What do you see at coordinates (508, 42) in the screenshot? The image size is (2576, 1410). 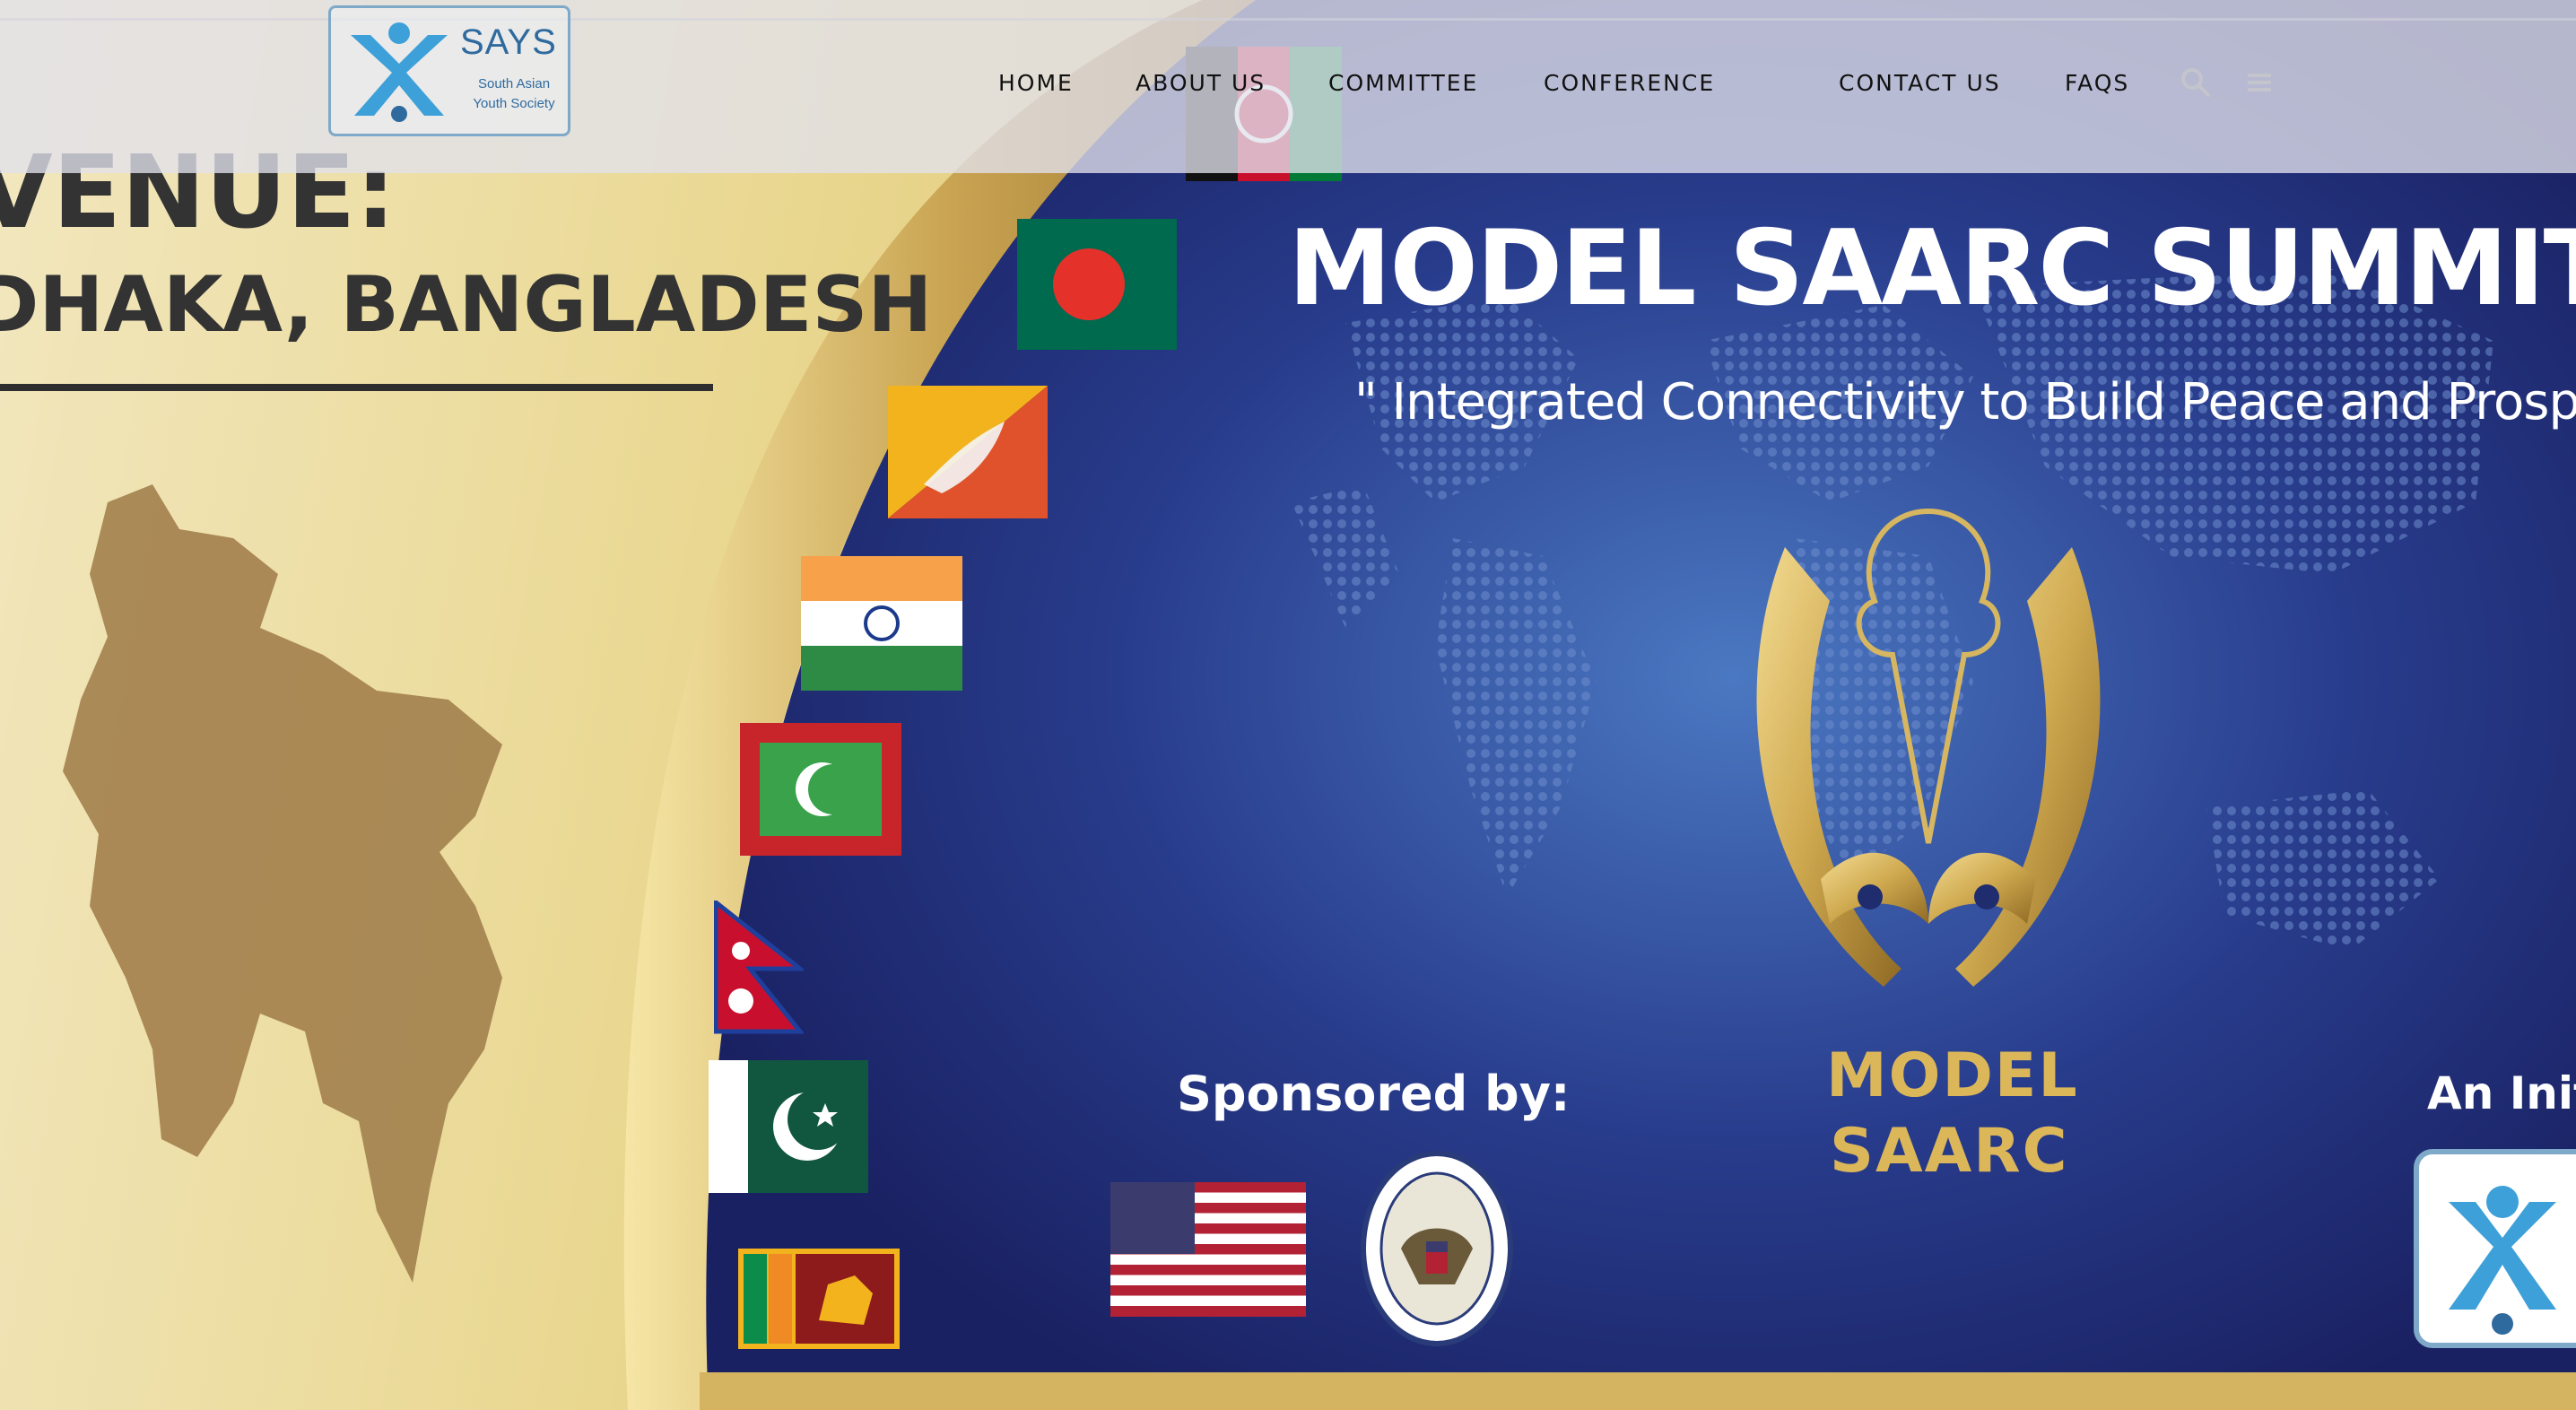 I see `logo-name: SAYS` at bounding box center [508, 42].